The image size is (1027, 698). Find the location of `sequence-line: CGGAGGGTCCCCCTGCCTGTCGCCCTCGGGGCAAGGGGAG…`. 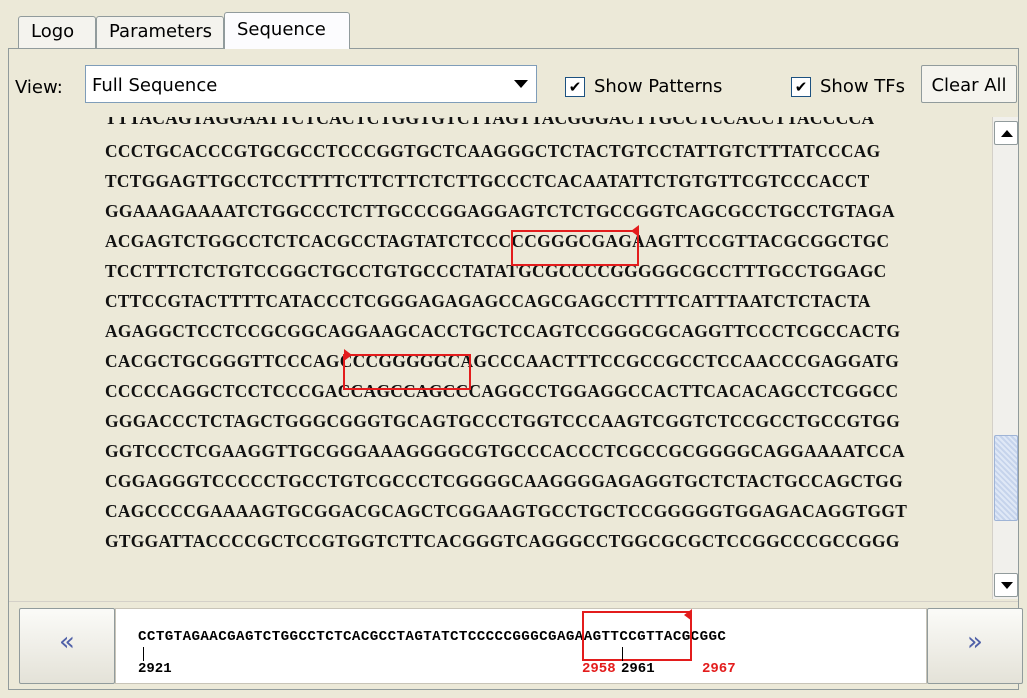

sequence-line: CGGAGGGTCCCCCTGCCTGTCGCCCTCGGGGCAAGGGGAG… is located at coordinates (504, 481).